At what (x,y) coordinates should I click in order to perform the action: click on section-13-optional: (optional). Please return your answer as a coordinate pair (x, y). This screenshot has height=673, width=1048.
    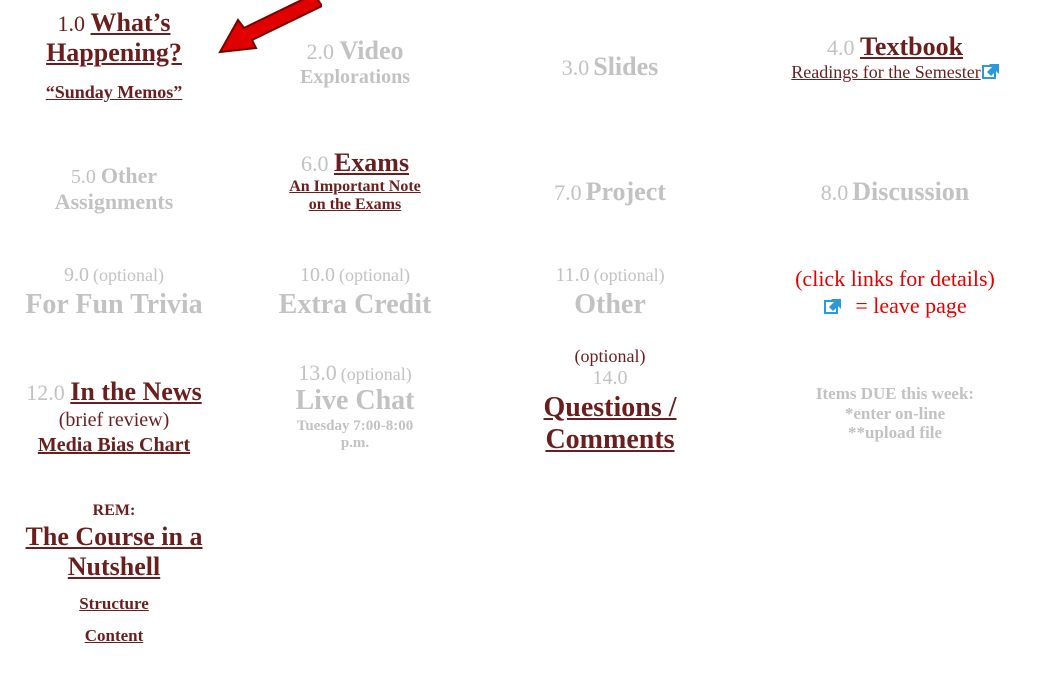
    Looking at the image, I should click on (376, 374).